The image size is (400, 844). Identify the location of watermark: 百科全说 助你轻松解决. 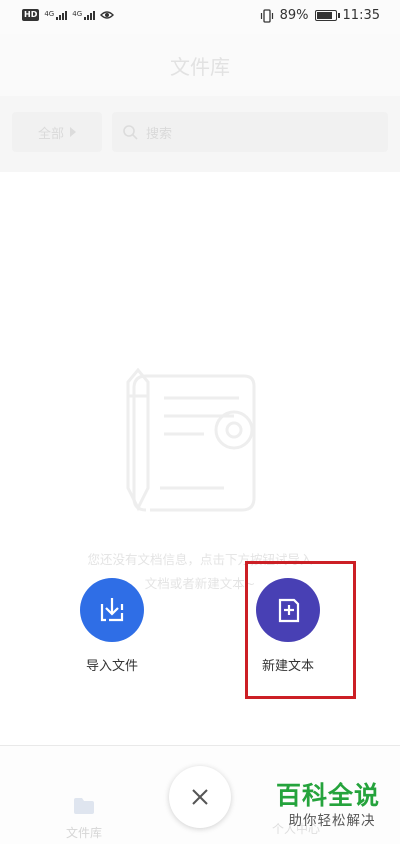
(332, 806).